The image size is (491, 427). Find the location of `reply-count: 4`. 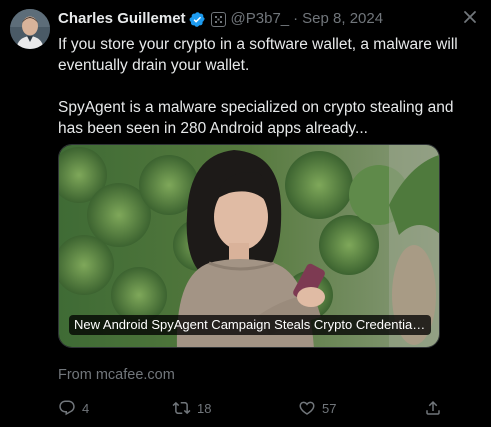

reply-count: 4 is located at coordinates (86, 408).